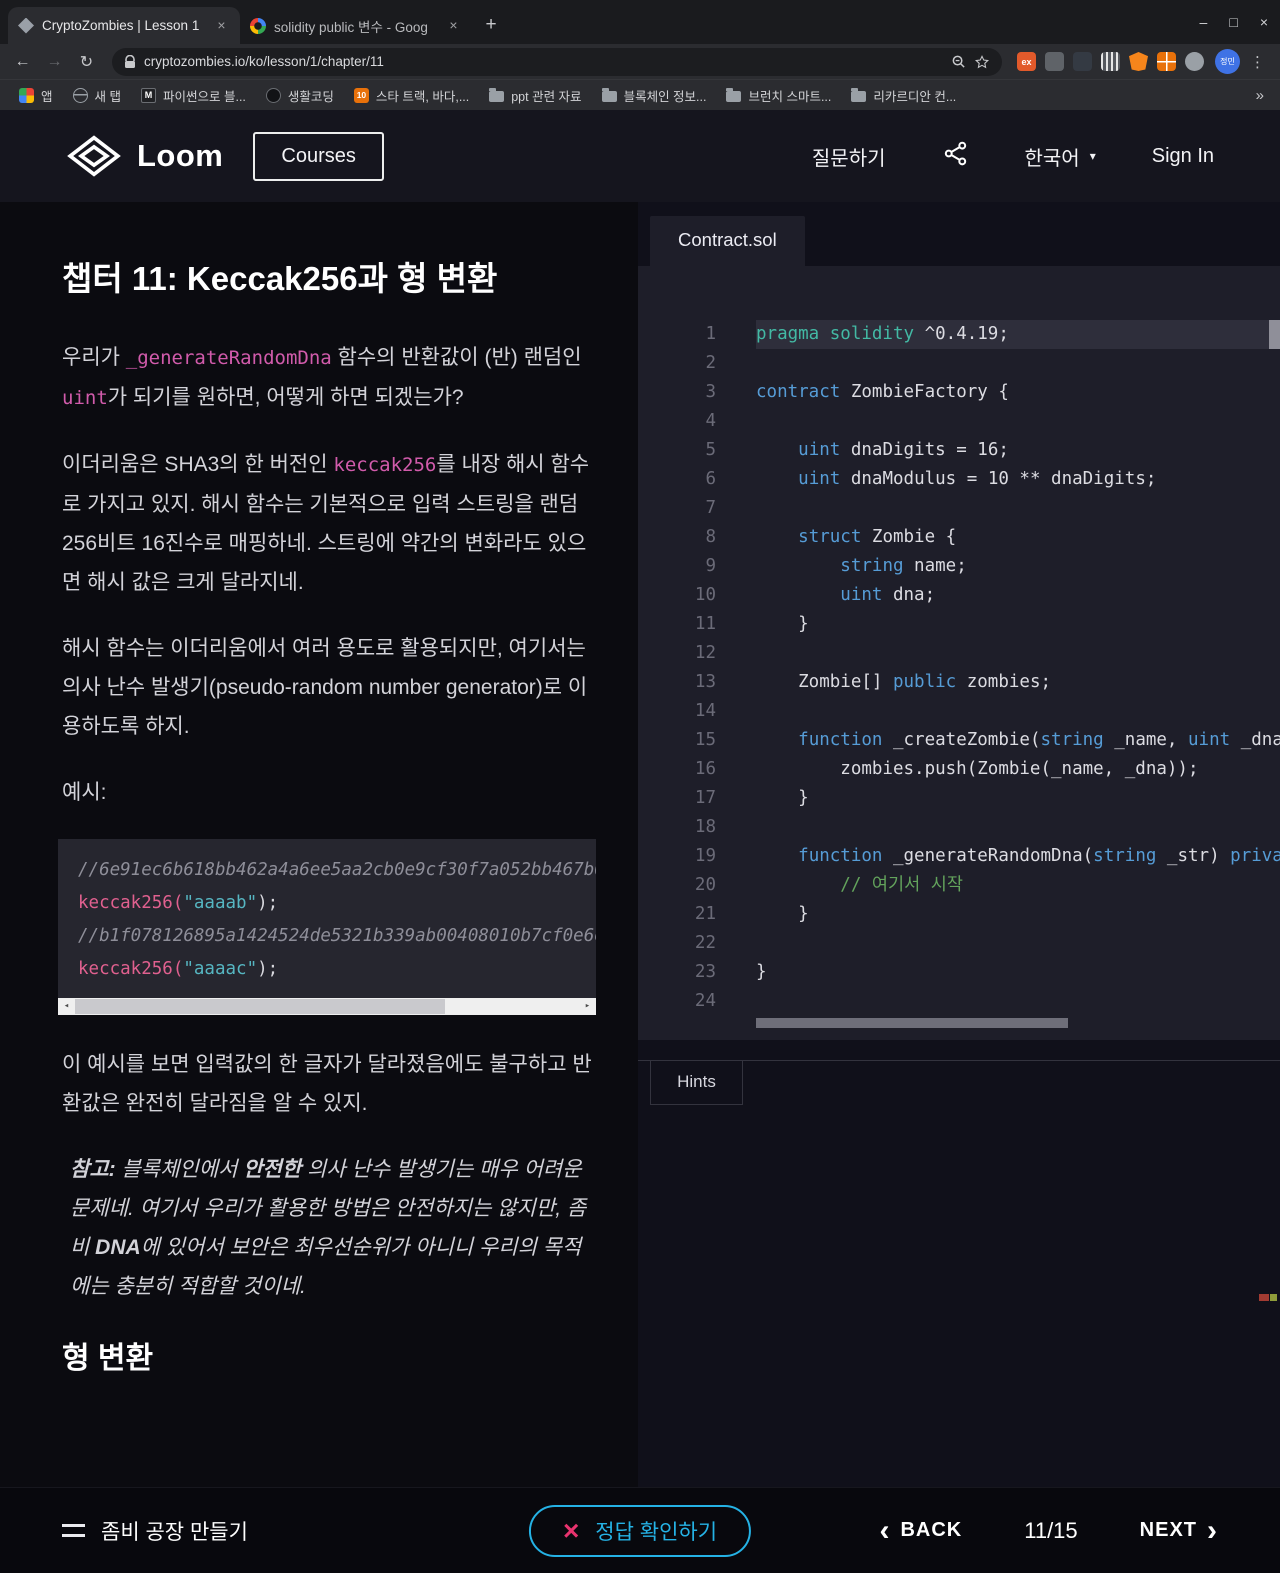 The image size is (1280, 1573). I want to click on line-number: 8, so click(710, 537).